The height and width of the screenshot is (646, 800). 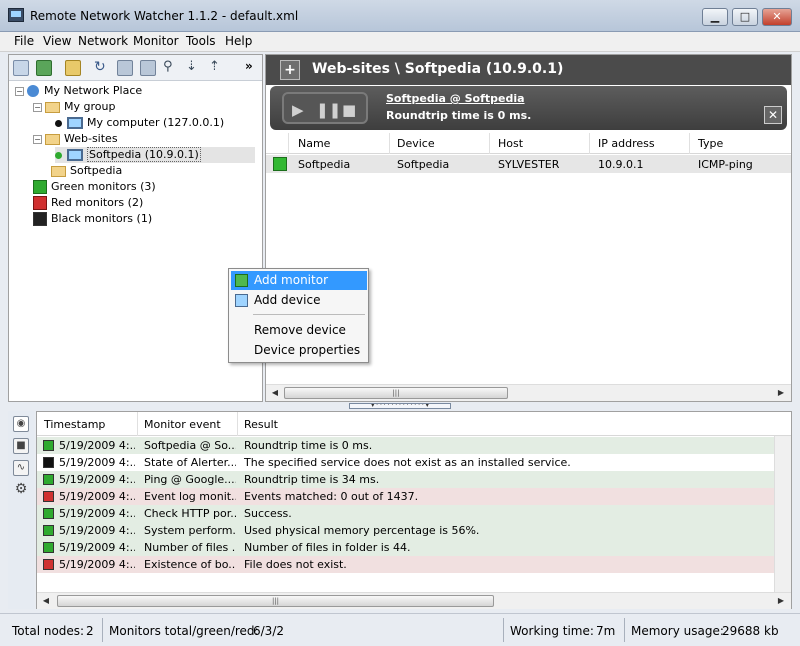 What do you see at coordinates (48, 631) in the screenshot?
I see `total-nodes-label: Total nodes:` at bounding box center [48, 631].